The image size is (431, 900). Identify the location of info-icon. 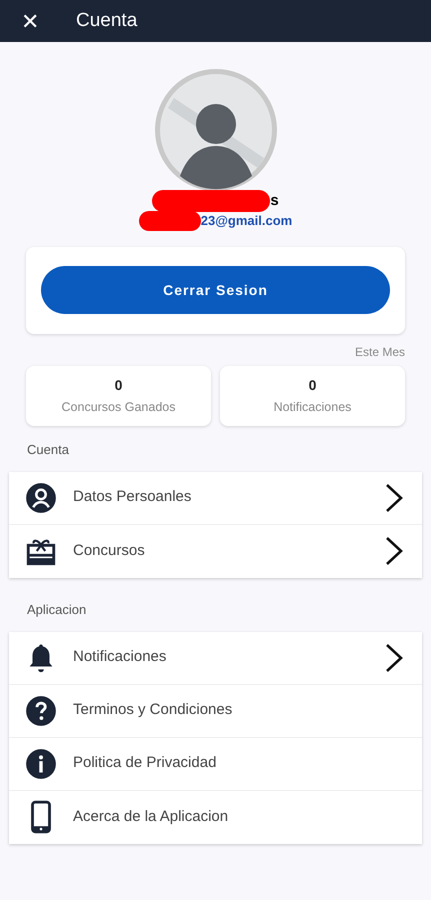
(41, 763).